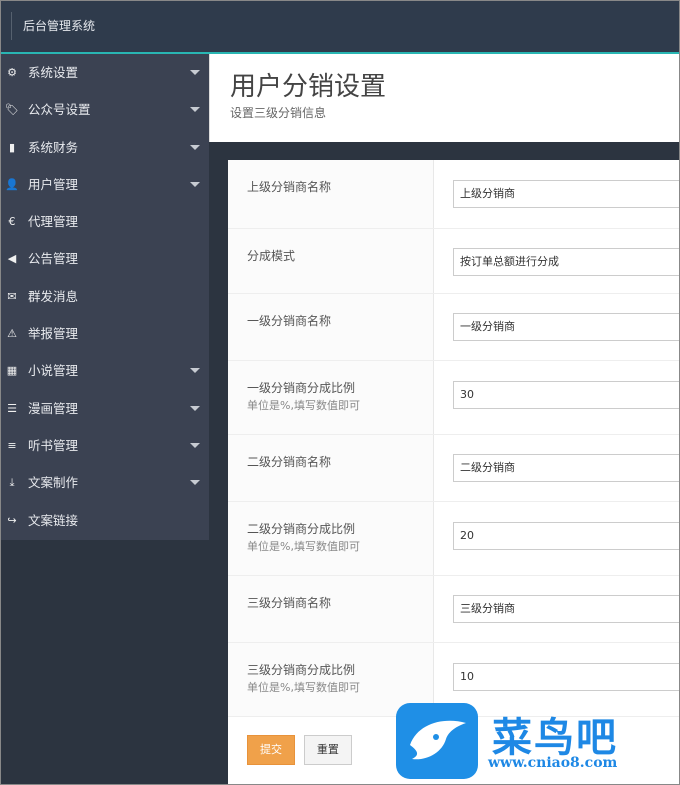 The height and width of the screenshot is (785, 680). What do you see at coordinates (331, 327) in the screenshot?
I see `field-label: 一级分销商名称` at bounding box center [331, 327].